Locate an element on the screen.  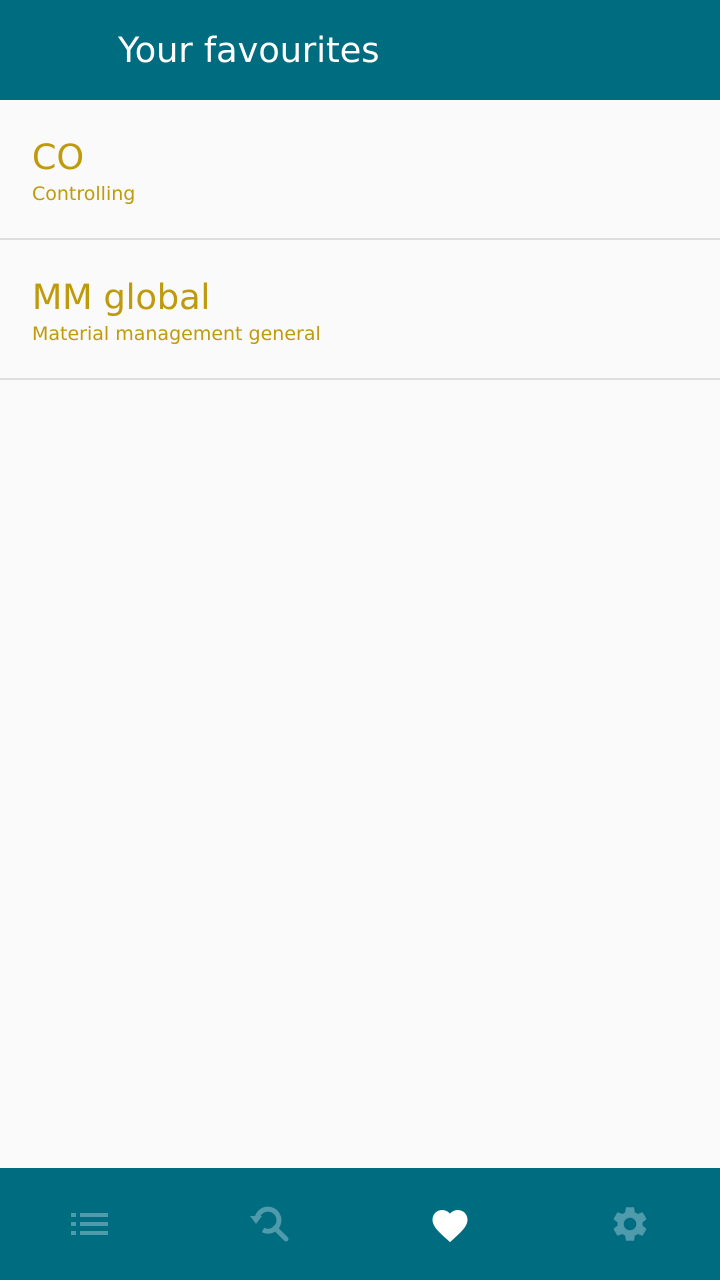
nav-item-search is located at coordinates (270, 1224).